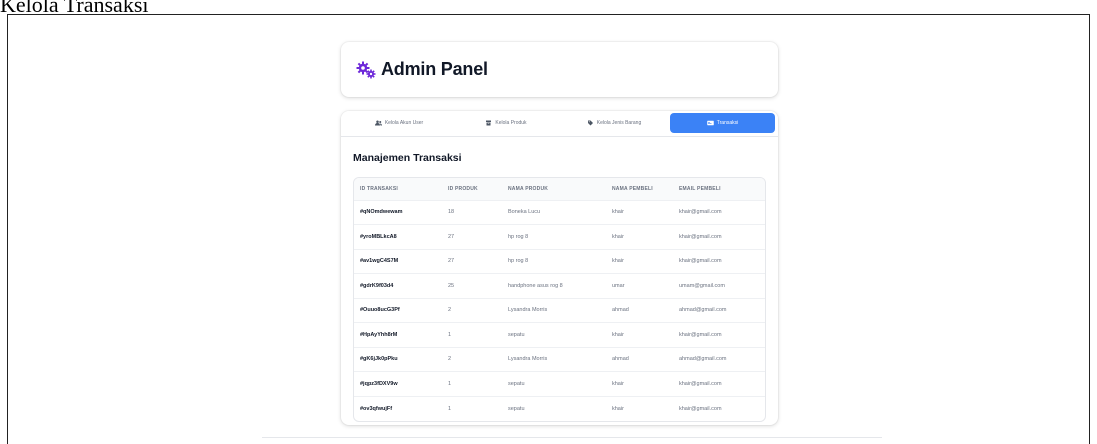 Image resolution: width=1097 pixels, height=444 pixels. I want to click on cogs-icon, so click(366, 70).